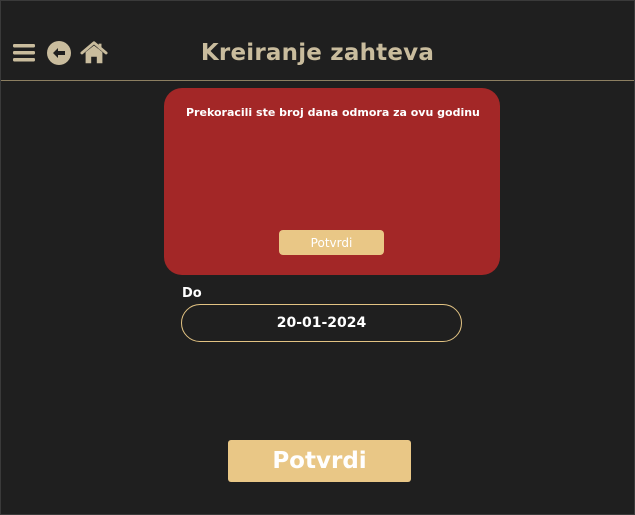 The width and height of the screenshot is (635, 515). I want to click on date-to-field: 20-01-2024, so click(321, 323).